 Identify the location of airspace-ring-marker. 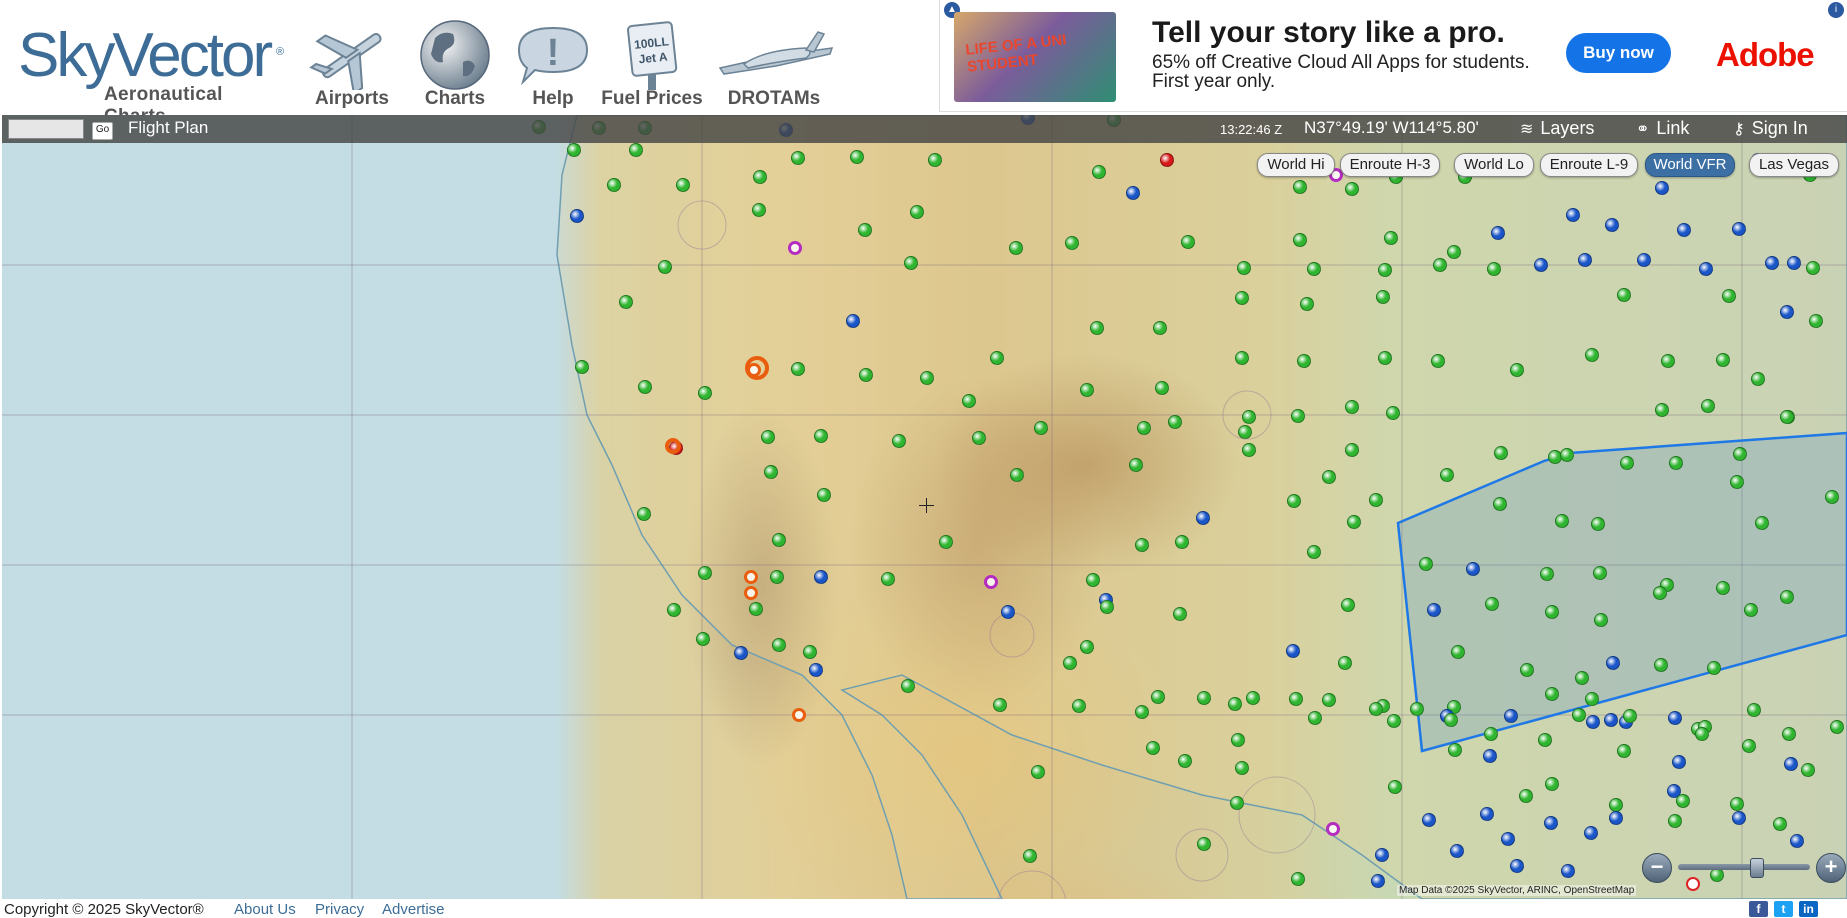
(757, 368).